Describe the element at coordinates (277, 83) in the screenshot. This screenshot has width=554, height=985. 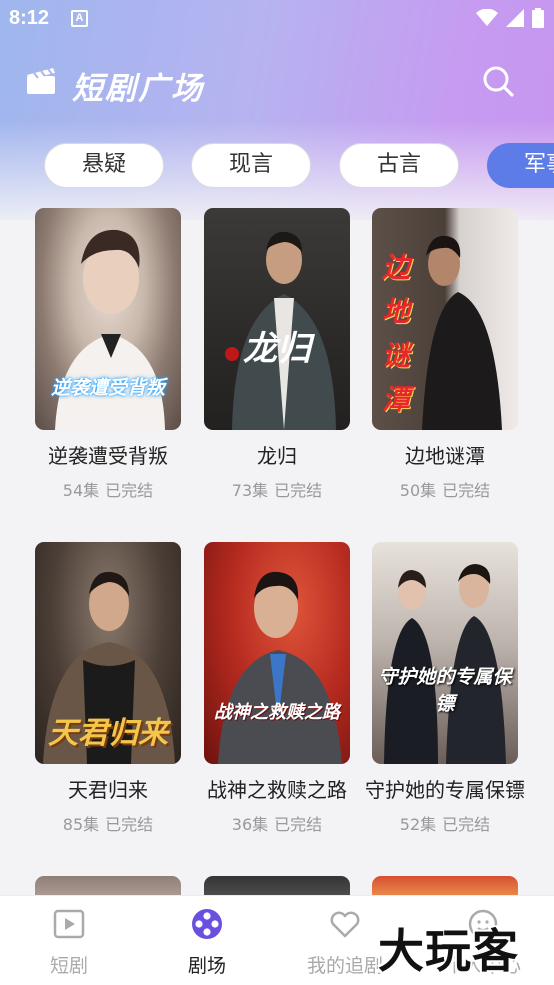
I see `title-bar: 短剧广场` at that location.